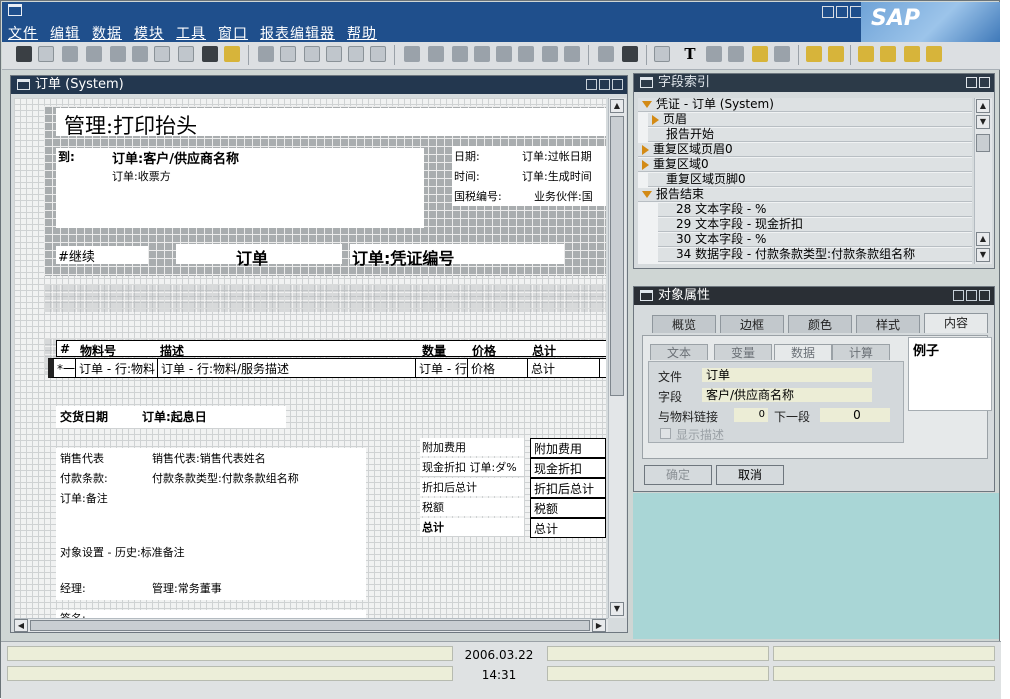  Describe the element at coordinates (469, 467) in the screenshot. I see `total-label: 现金折扣 订单:ダ%` at that location.